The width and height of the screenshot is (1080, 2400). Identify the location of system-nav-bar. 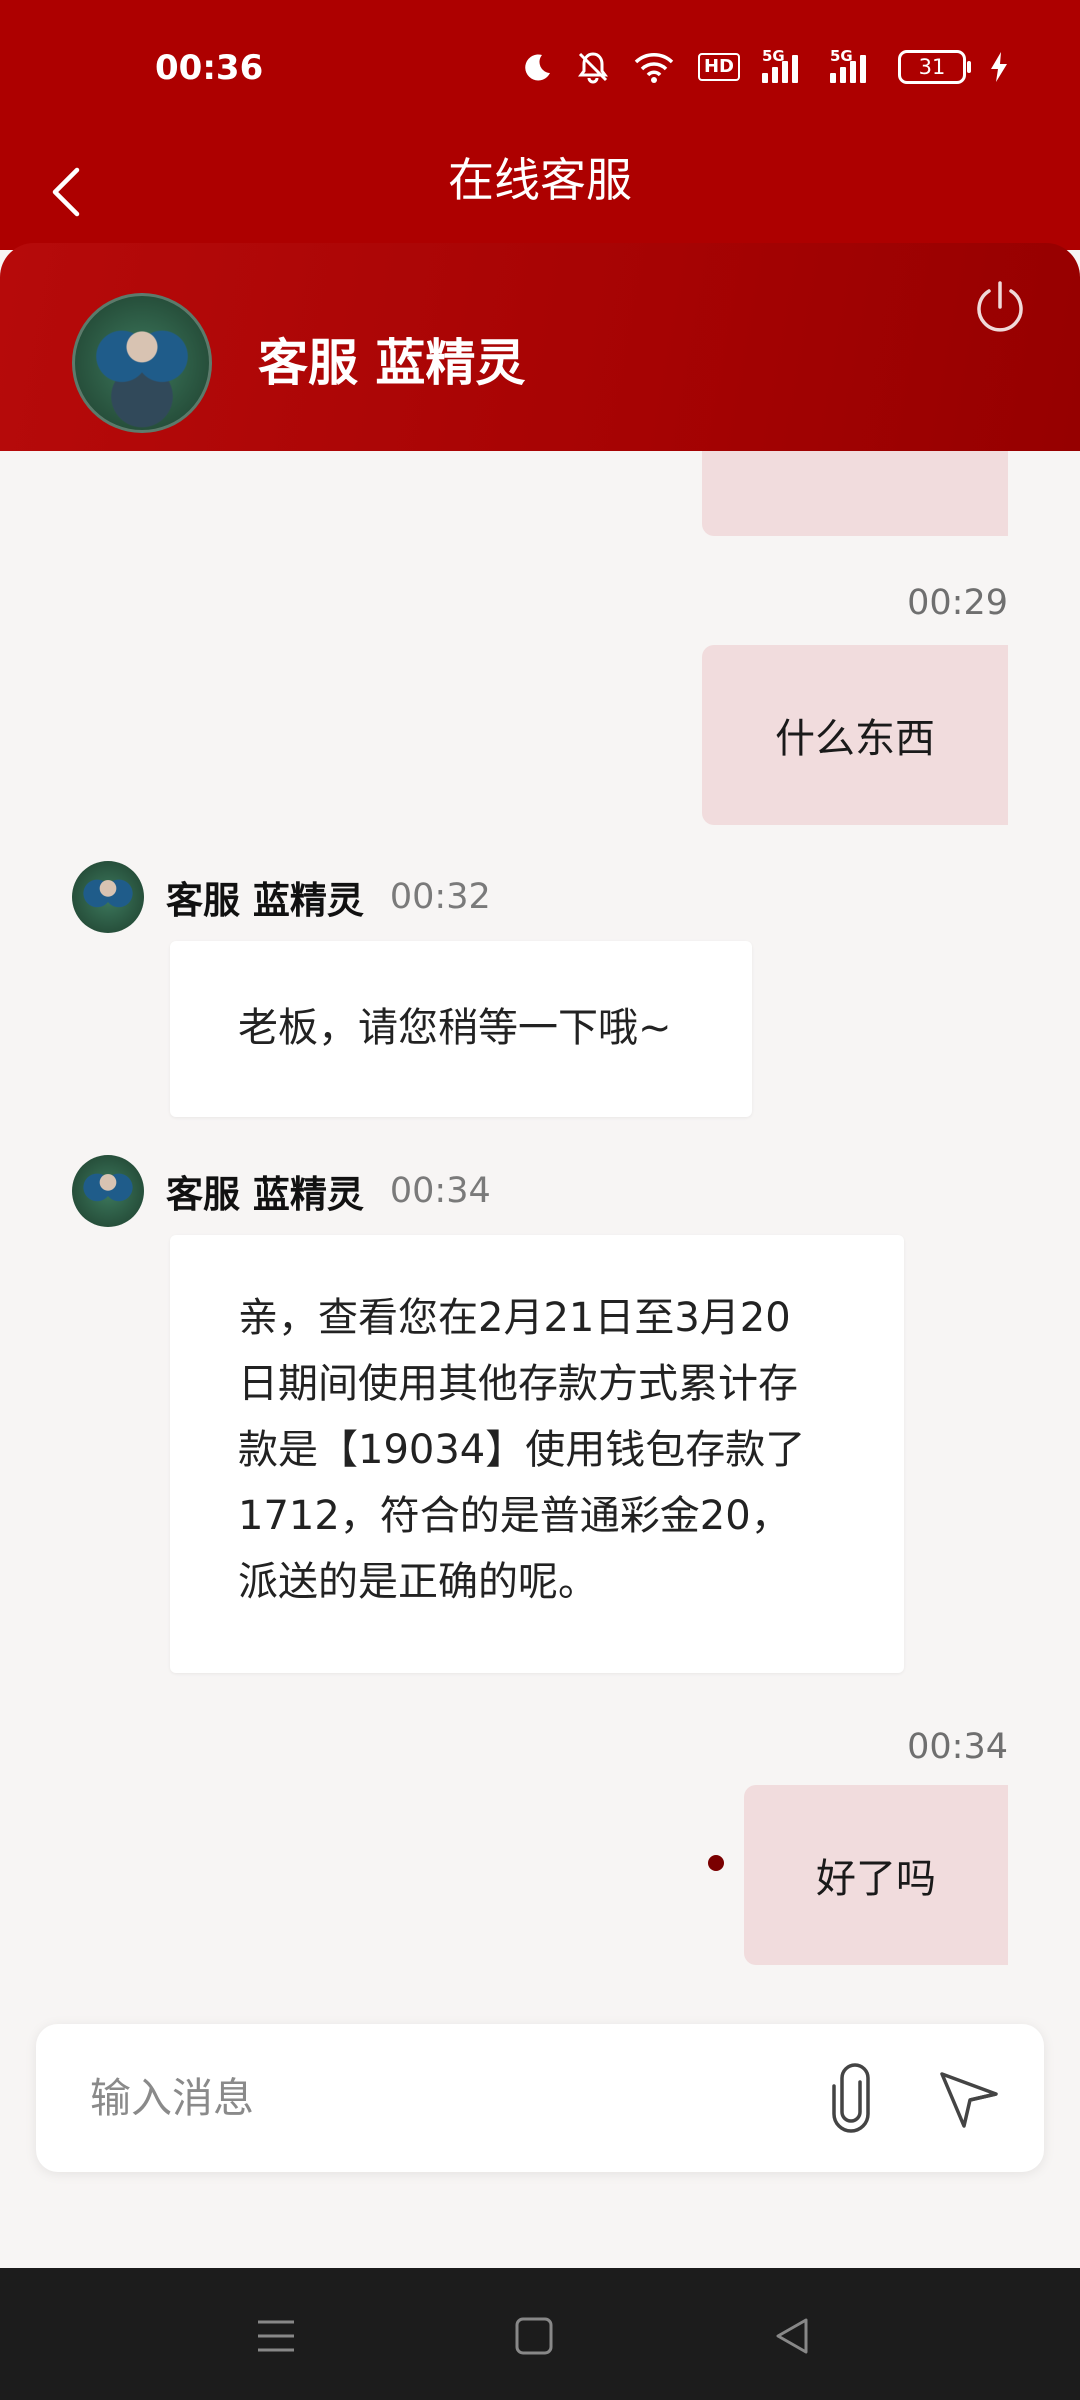
(540, 2334).